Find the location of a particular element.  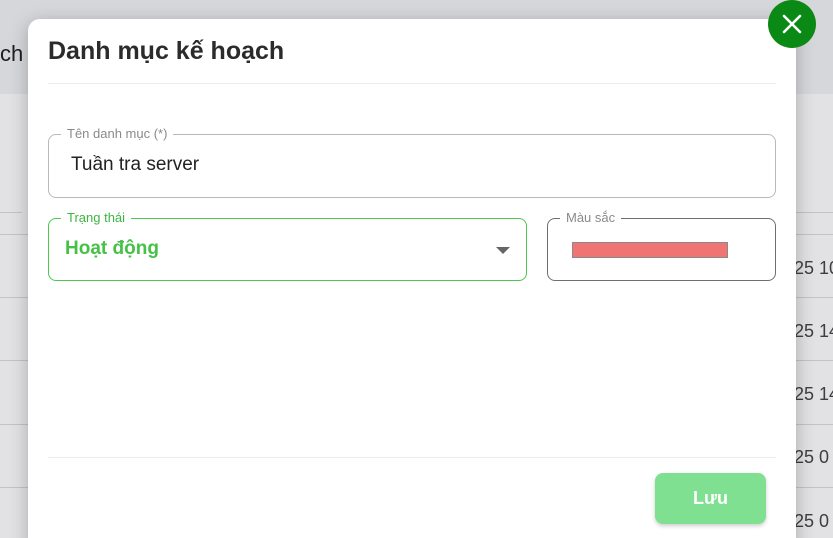

category-name-field: Tên danh mục (*) Tuần tra server is located at coordinates (412, 162).